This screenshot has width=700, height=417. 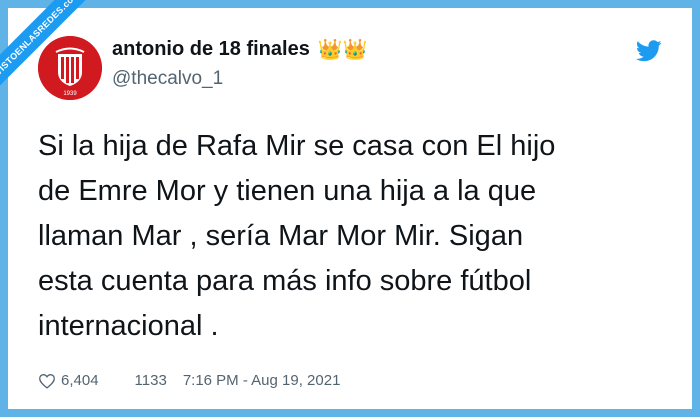 I want to click on heart-icon, so click(x=47, y=381).